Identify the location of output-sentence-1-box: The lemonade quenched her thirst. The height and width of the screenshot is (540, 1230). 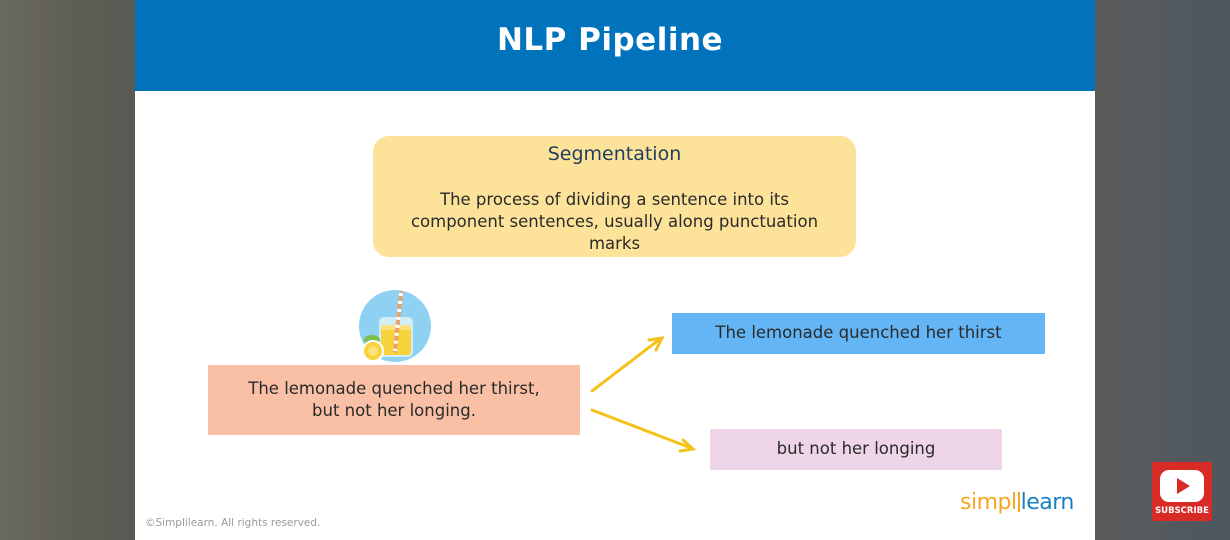
(858, 333).